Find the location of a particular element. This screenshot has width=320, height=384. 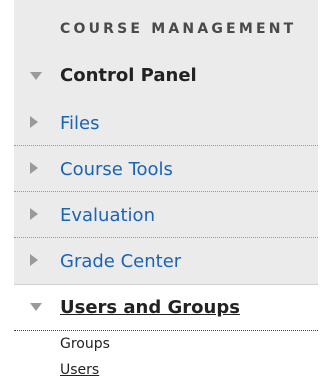

control-panel-label: Control Panel is located at coordinates (128, 75).